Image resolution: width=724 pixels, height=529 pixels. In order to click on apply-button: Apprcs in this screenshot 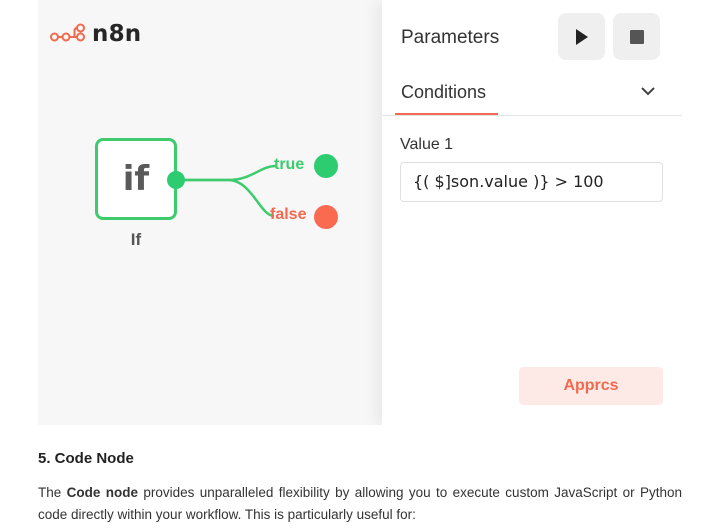, I will do `click(591, 386)`.